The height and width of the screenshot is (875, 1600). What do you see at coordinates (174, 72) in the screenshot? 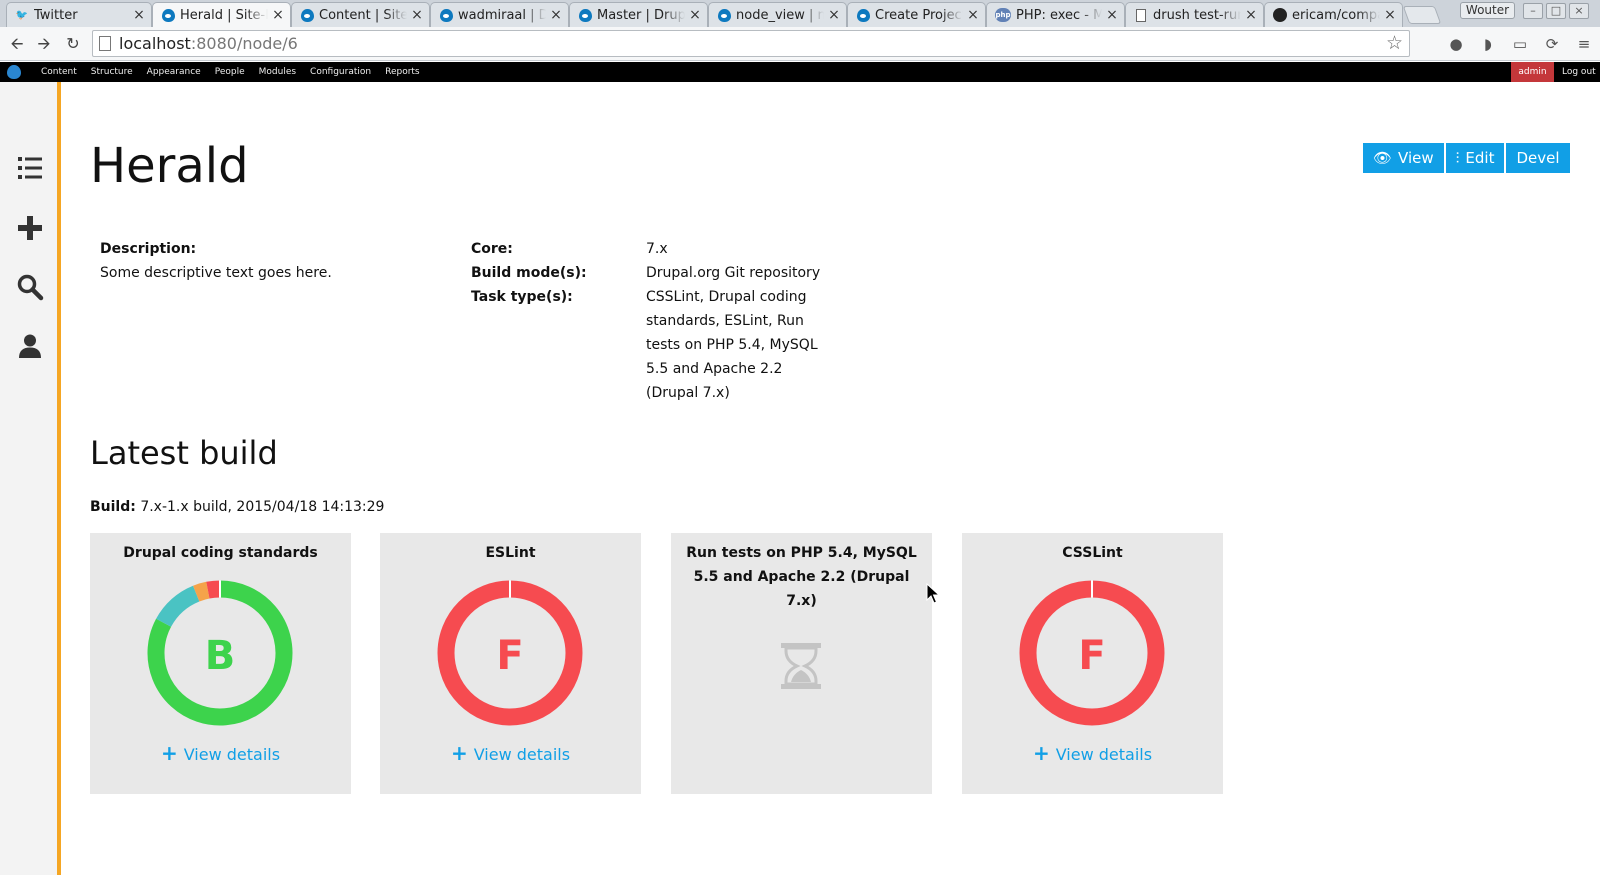
I see `admin-menu-appearance: Appearance` at bounding box center [174, 72].